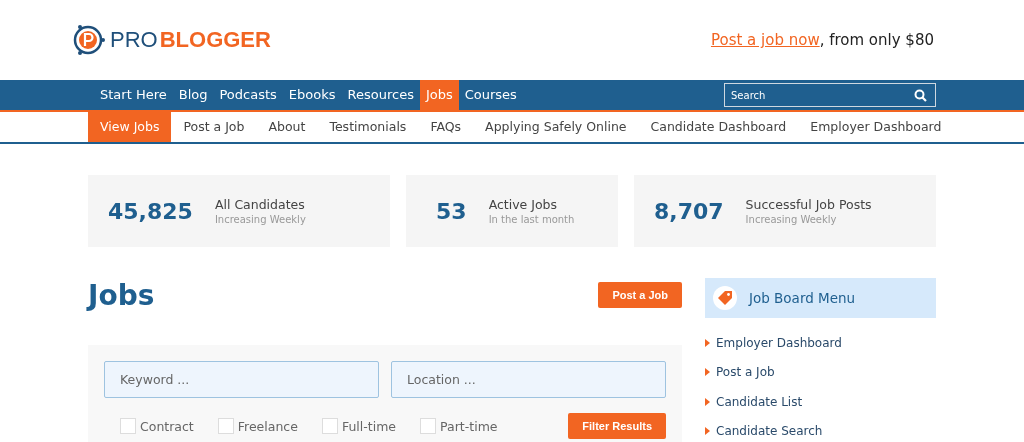 This screenshot has width=1024, height=442. What do you see at coordinates (121, 295) in the screenshot?
I see `page-heading: Jobs` at bounding box center [121, 295].